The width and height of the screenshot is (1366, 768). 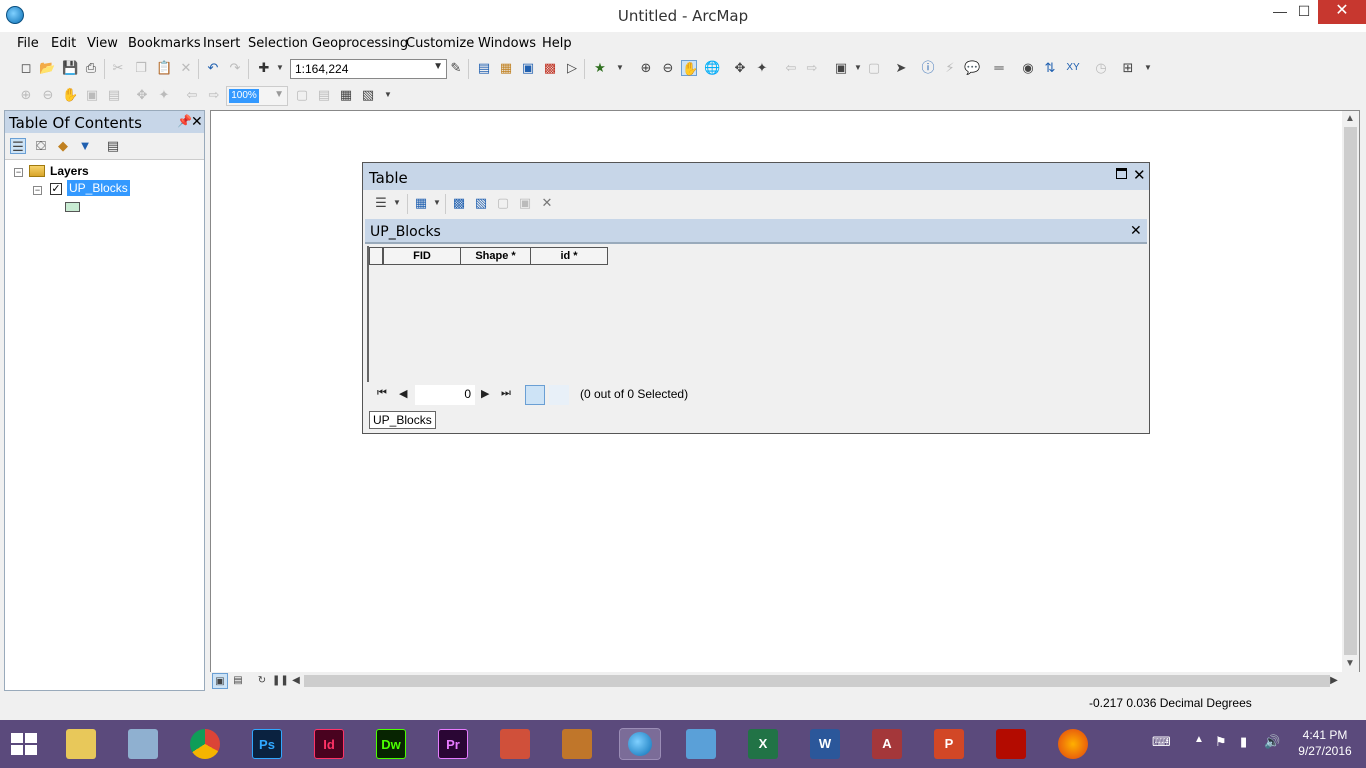 I want to click on toolbar-options-icon: ▼, so click(x=620, y=68).